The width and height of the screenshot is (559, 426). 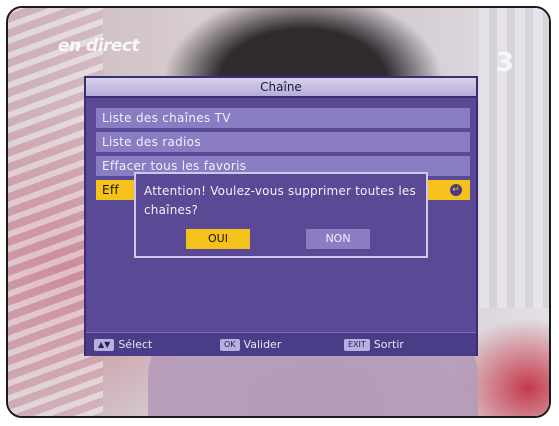 I want to click on hint-exit: EXIT Sortir, so click(x=374, y=345).